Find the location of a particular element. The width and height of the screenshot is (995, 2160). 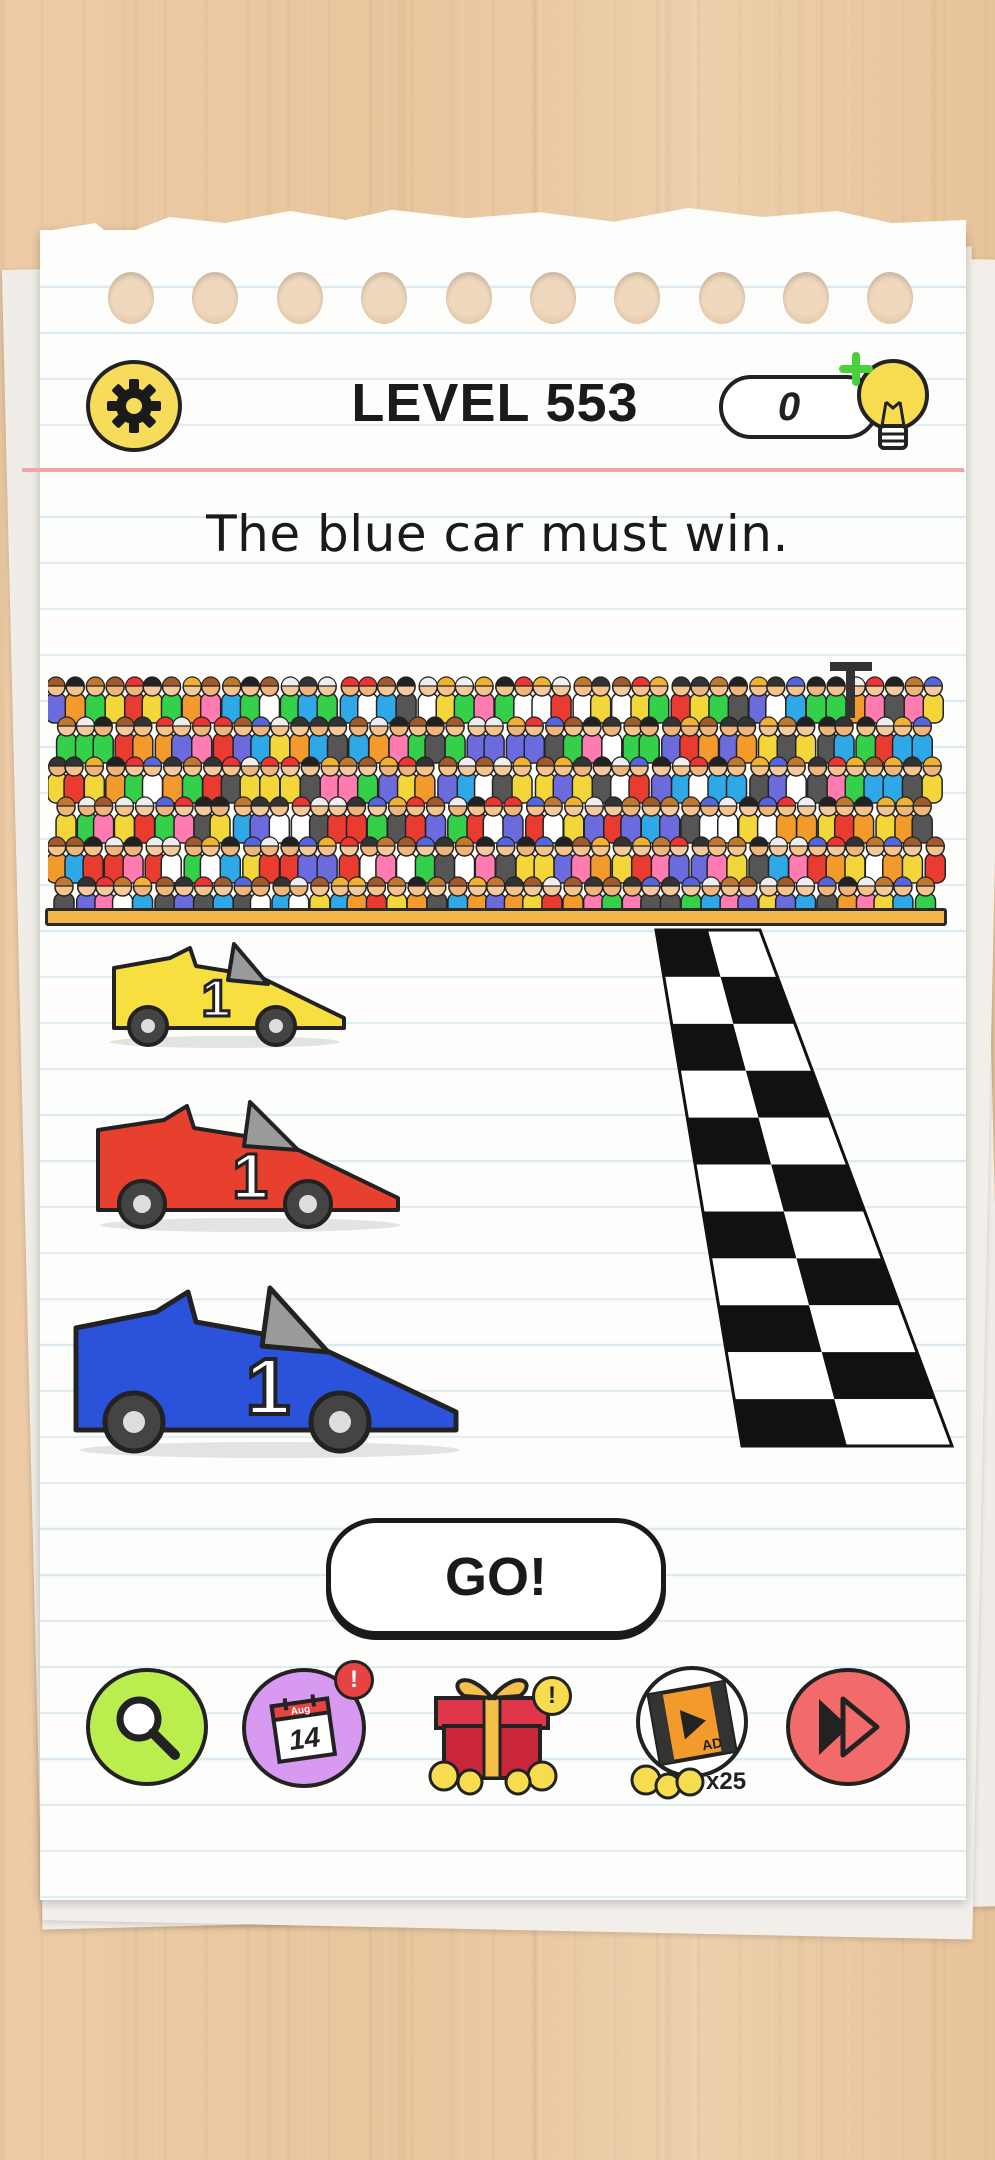

gift-alert-badge: ! is located at coordinates (552, 1696).